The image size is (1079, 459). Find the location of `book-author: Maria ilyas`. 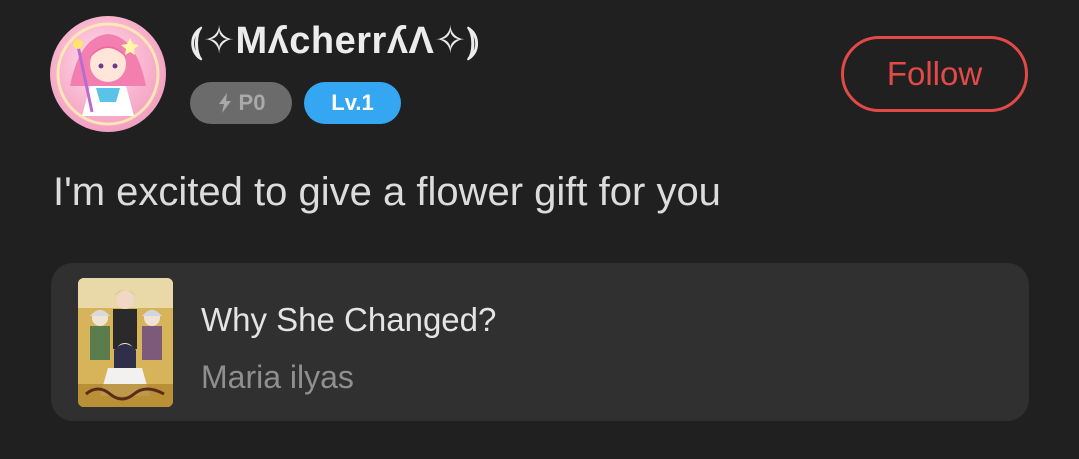

book-author: Maria ilyas is located at coordinates (277, 377).